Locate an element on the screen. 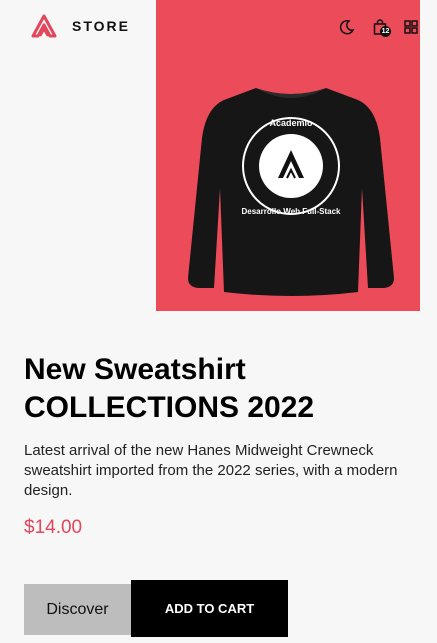 This screenshot has height=643, width=437. product-title-line1: New Sweatshirt is located at coordinates (135, 369).